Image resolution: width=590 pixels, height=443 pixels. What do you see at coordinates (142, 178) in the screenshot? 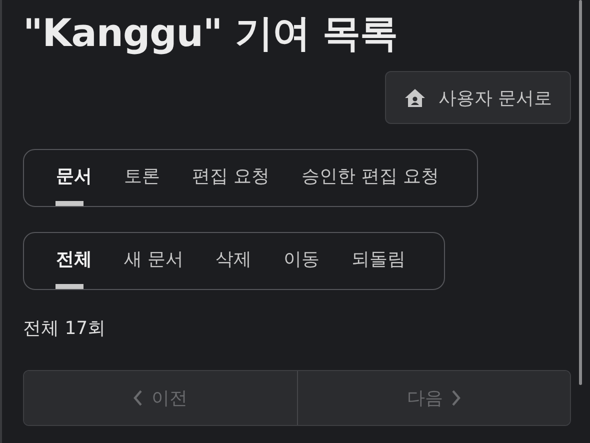
I see `namespace-tab: 토론` at bounding box center [142, 178].